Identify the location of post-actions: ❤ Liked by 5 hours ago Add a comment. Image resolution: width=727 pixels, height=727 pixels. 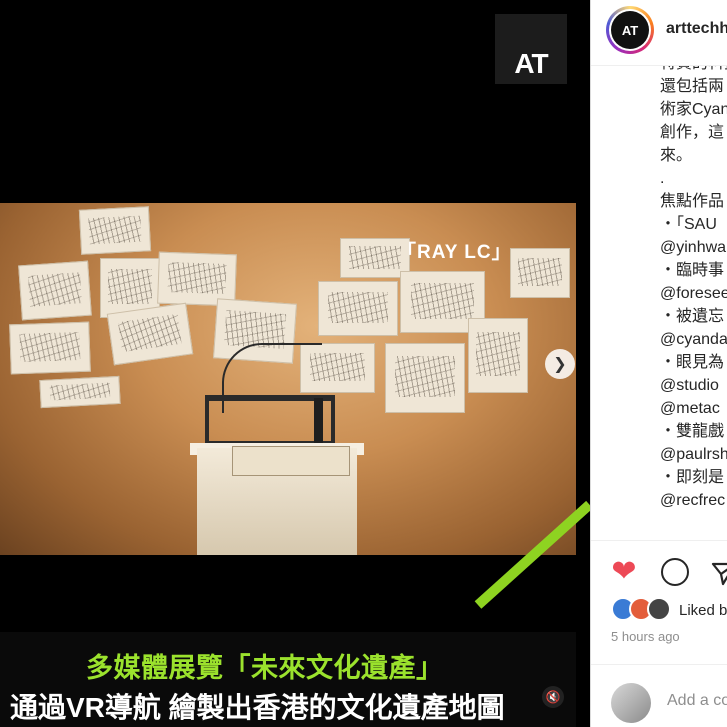
(659, 633).